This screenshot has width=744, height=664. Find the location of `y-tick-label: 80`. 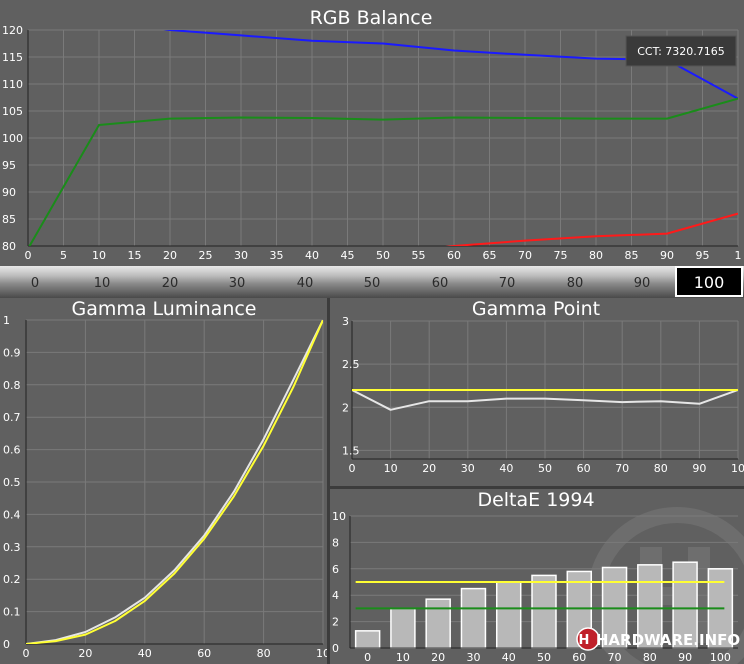

y-tick-label: 80 is located at coordinates (9, 246).